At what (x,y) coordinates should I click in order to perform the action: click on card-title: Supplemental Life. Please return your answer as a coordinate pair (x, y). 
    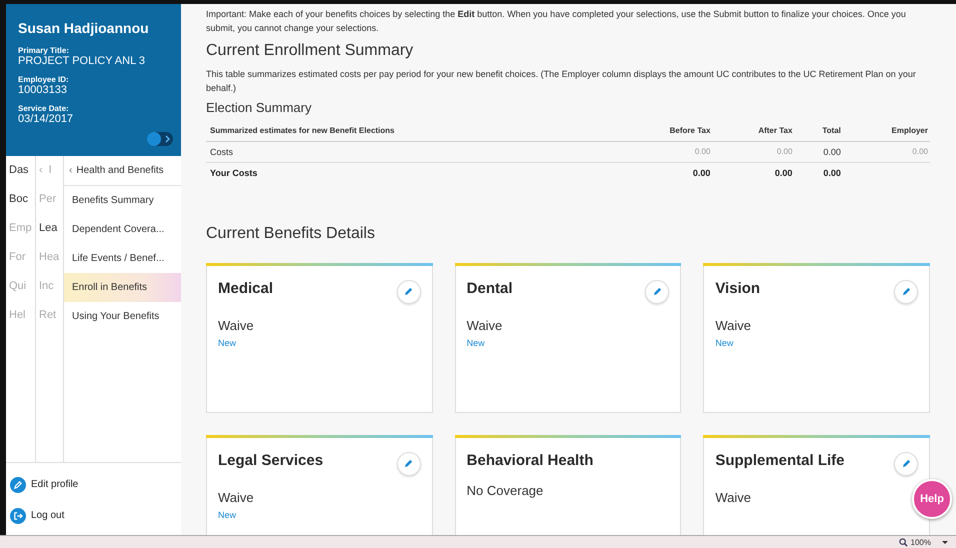
    Looking at the image, I should click on (780, 460).